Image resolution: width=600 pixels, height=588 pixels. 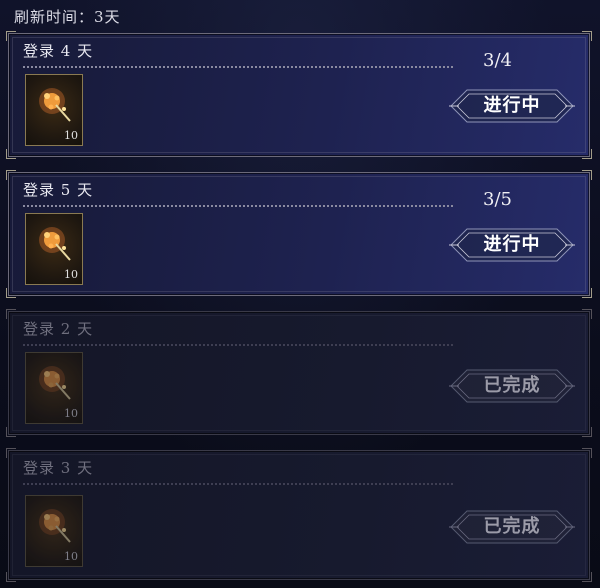 What do you see at coordinates (497, 60) in the screenshot?
I see `quest-progress: 3/4` at bounding box center [497, 60].